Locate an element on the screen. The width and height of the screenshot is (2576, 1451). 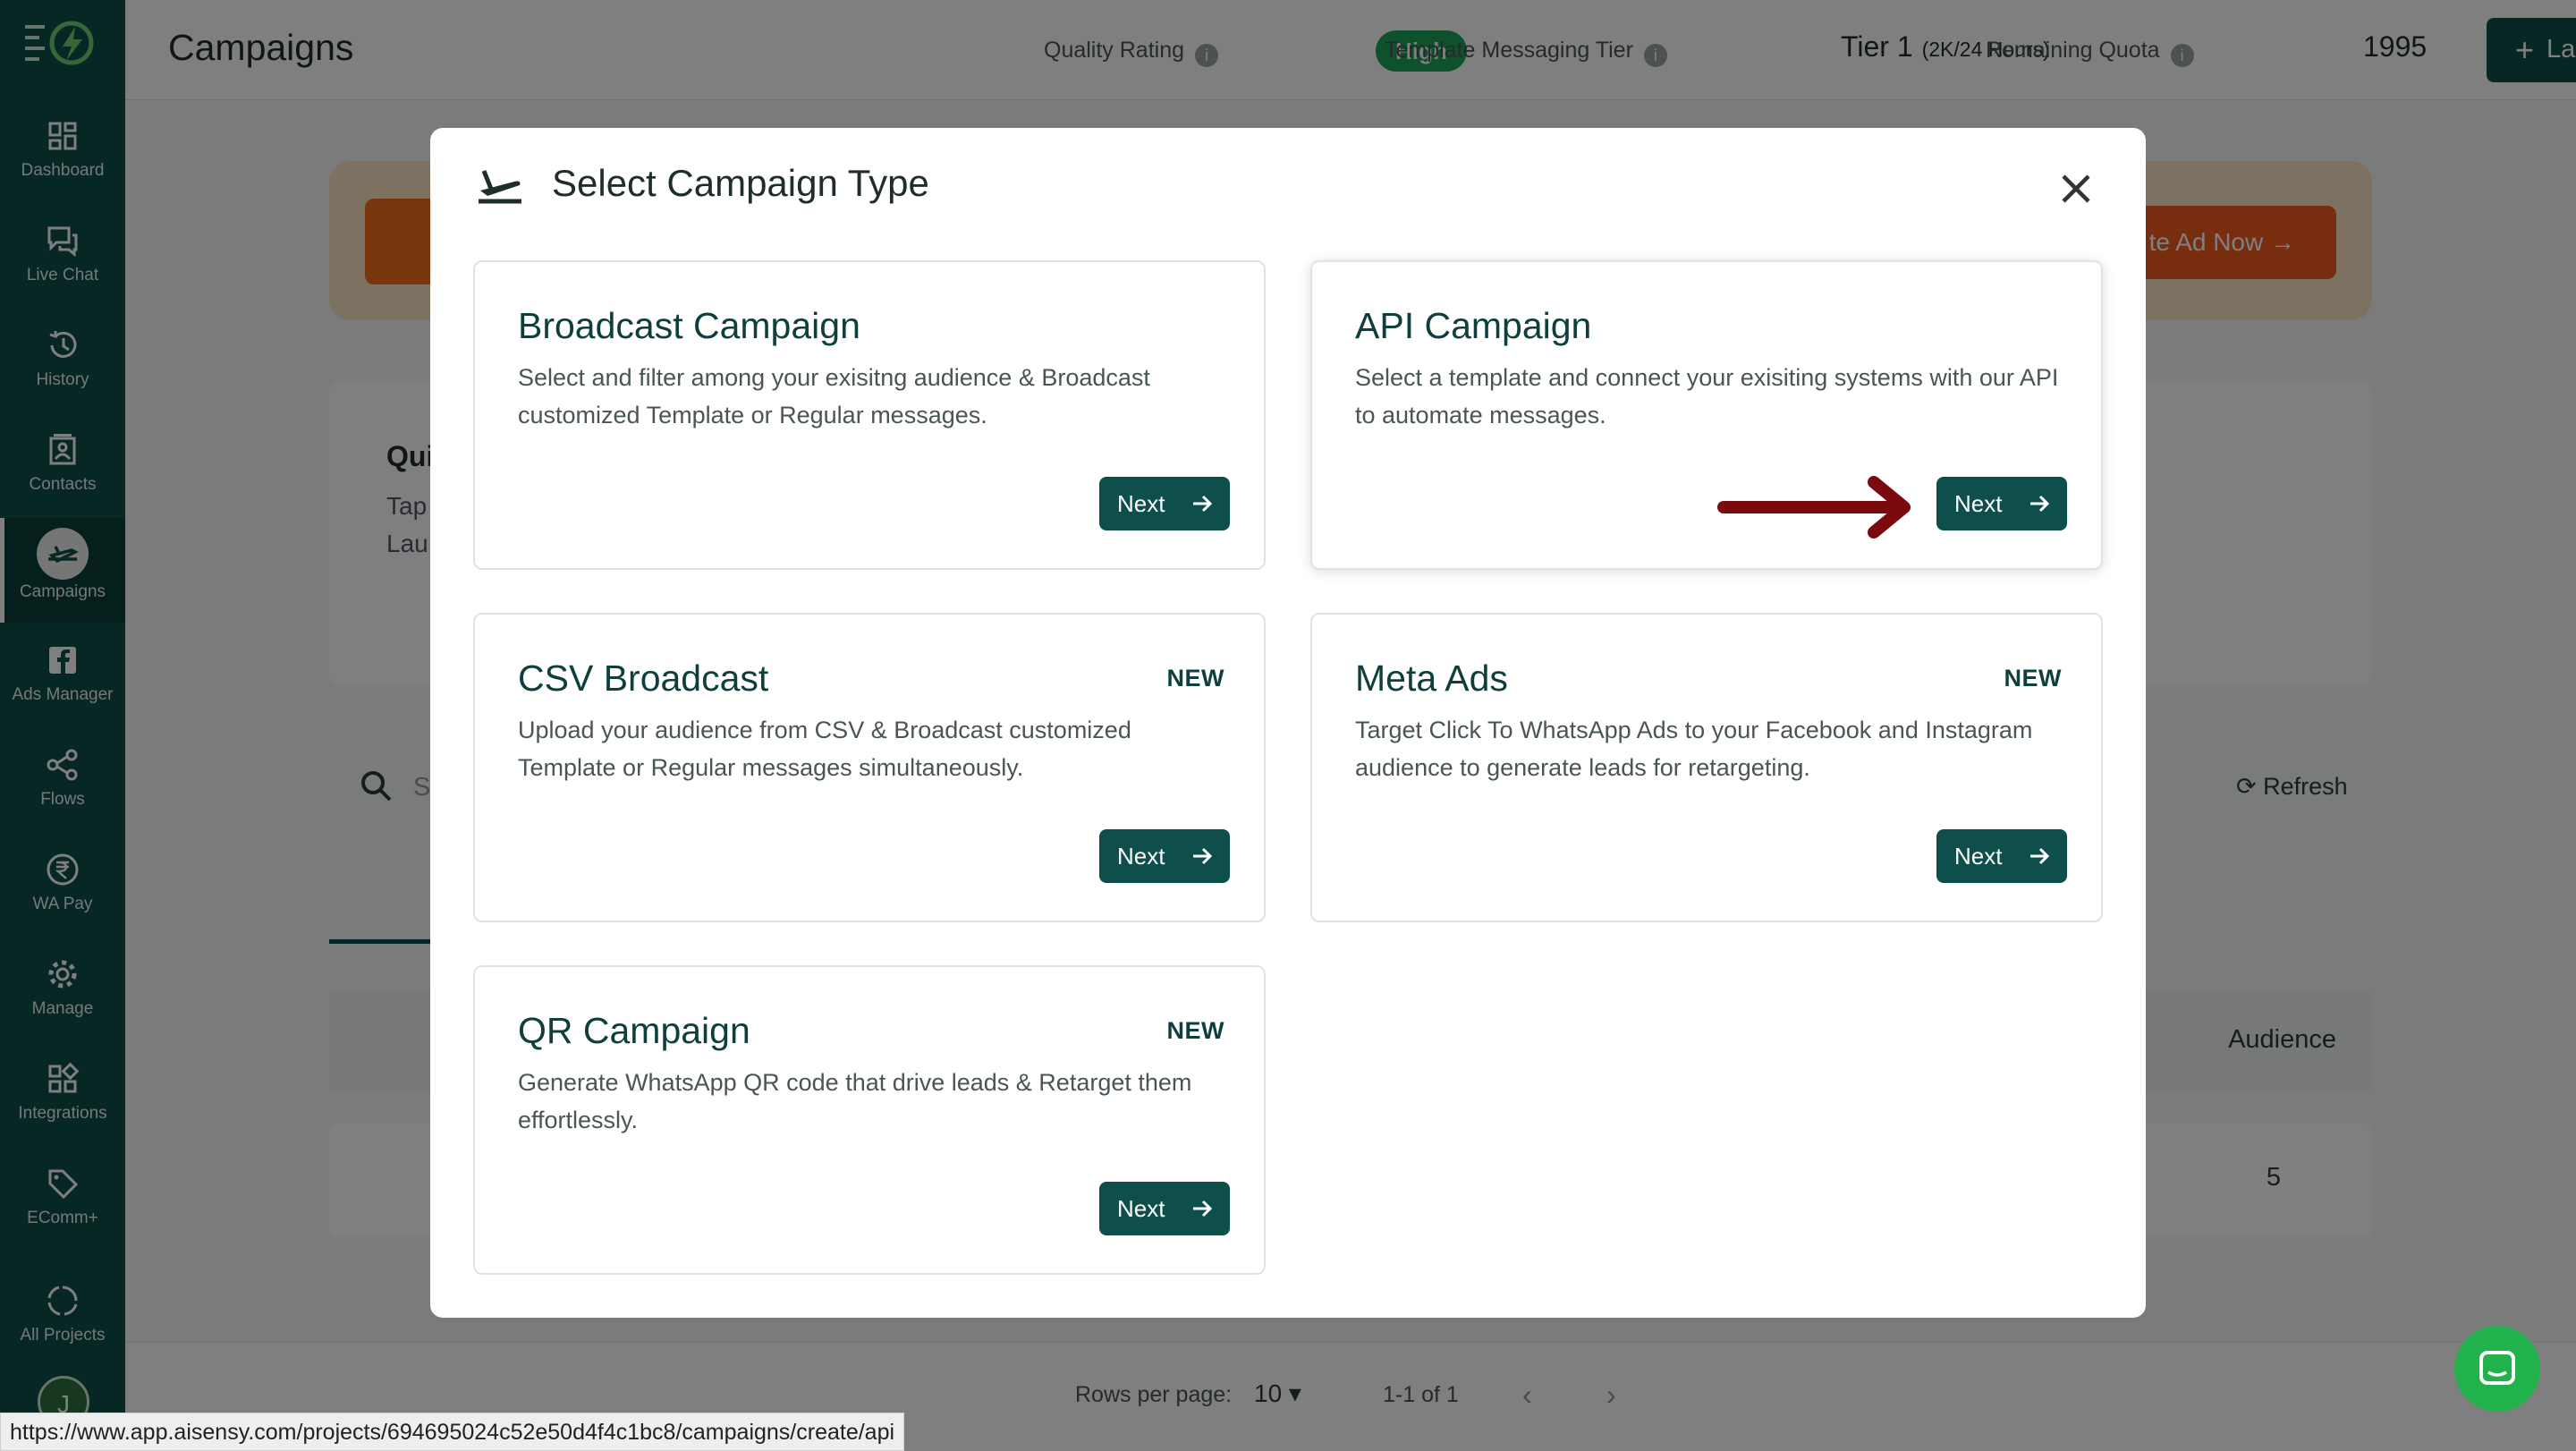
modal-title: Select Campaign Type is located at coordinates (740, 183).